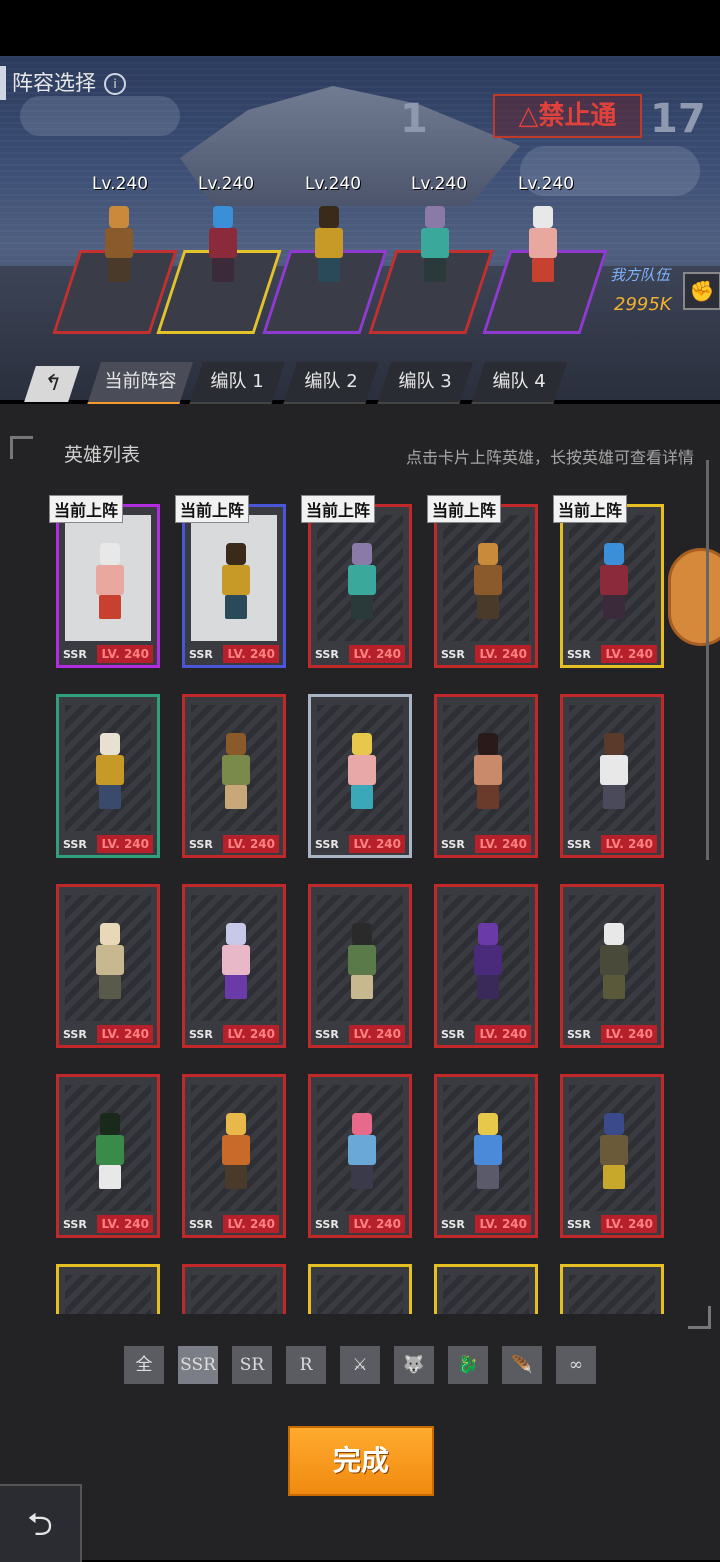 This screenshot has height=1562, width=720. Describe the element at coordinates (120, 184) in the screenshot. I see `slot-level-1: Lv.240` at that location.